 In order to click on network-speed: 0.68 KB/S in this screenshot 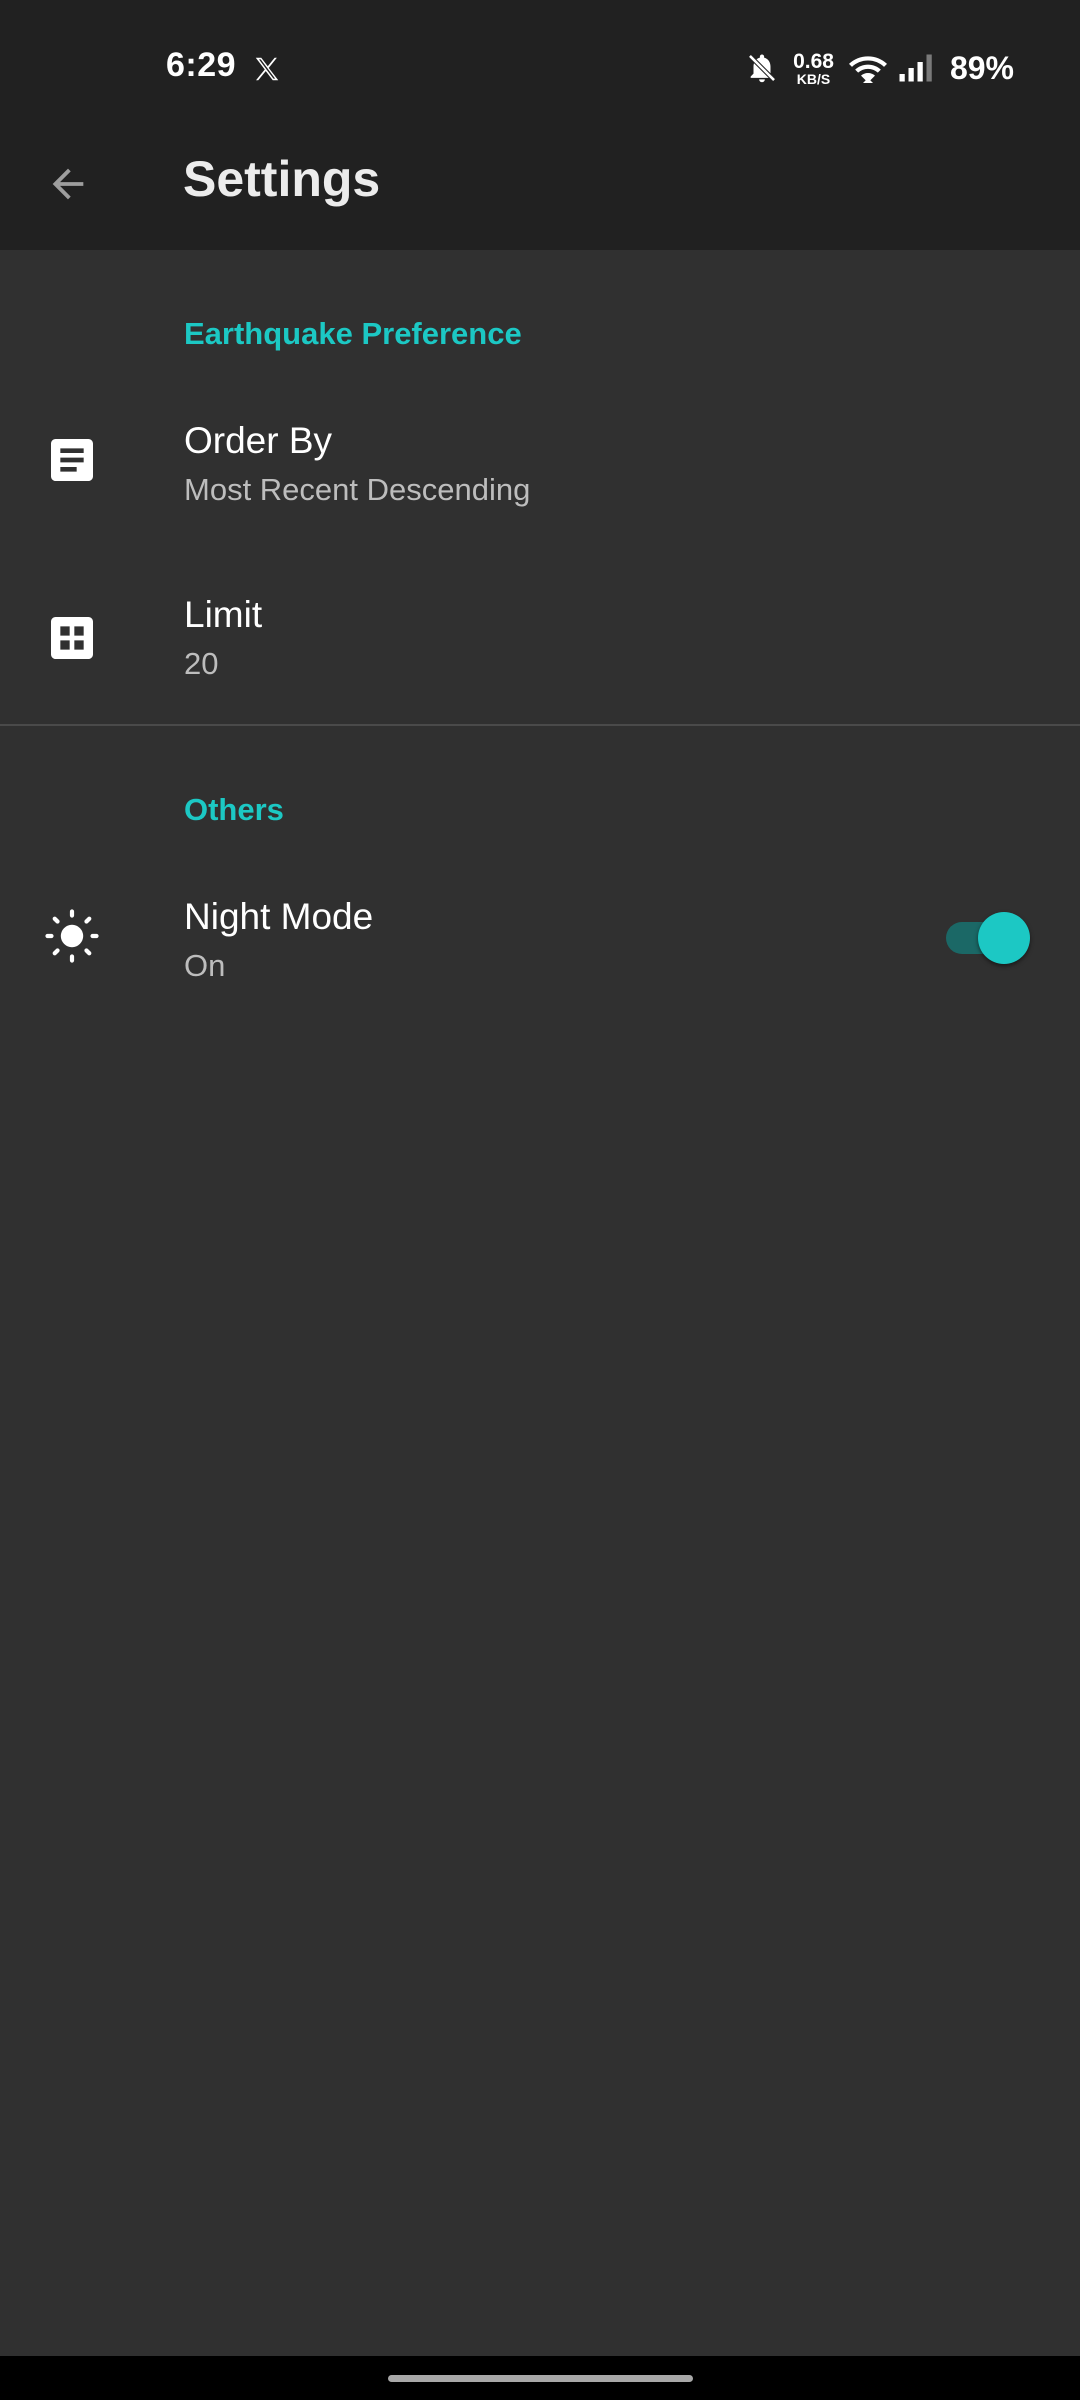, I will do `click(813, 68)`.